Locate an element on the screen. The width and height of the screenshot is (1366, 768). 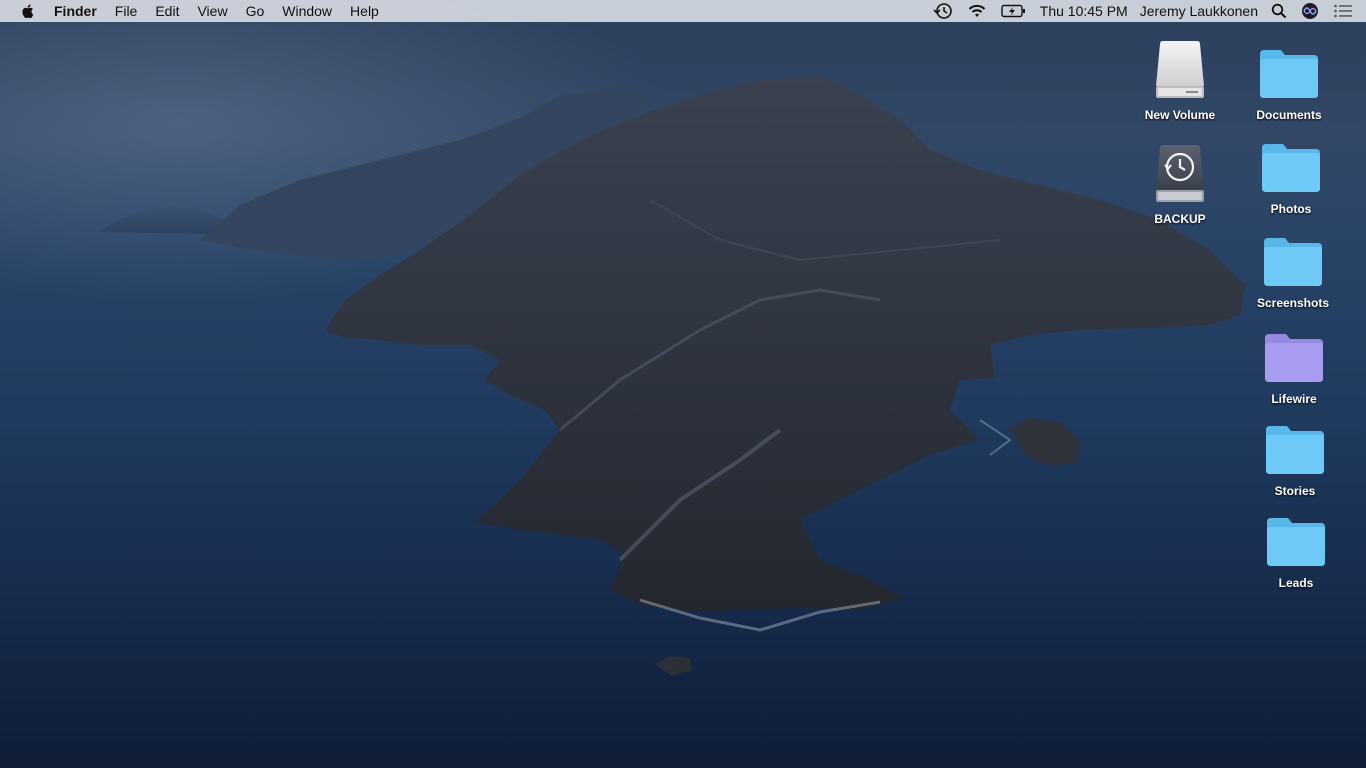
desktop-folder-stories: Stories is located at coordinates (1295, 459).